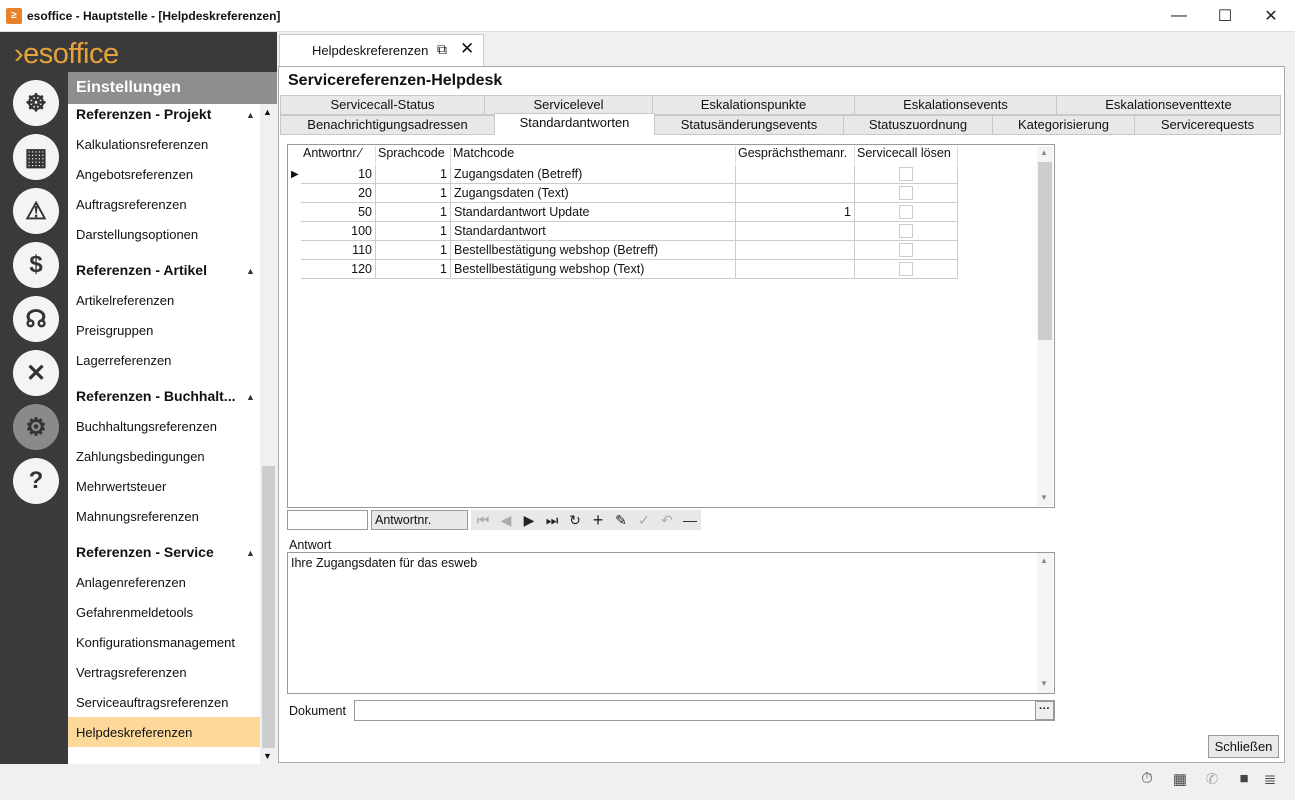 Image resolution: width=1295 pixels, height=800 pixels. What do you see at coordinates (387, 125) in the screenshot?
I see `tab-benachrichtigungsadressen: Benachrichtigungsadressen` at bounding box center [387, 125].